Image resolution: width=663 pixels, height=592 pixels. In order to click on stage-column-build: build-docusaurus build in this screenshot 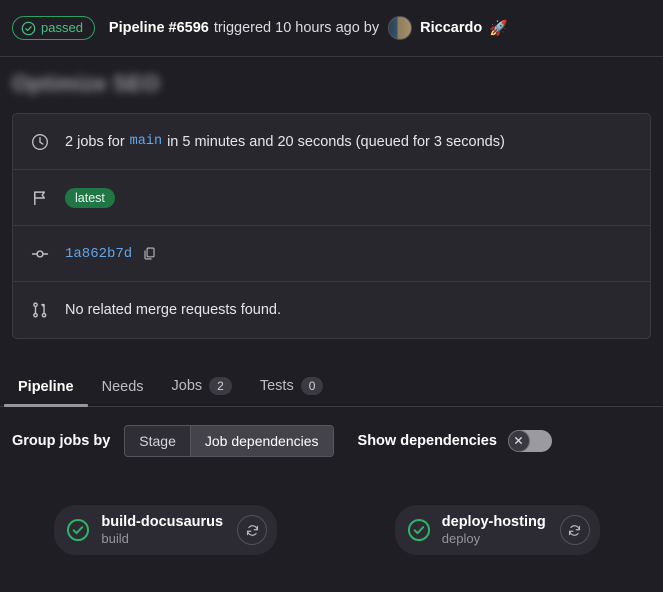, I will do `click(166, 530)`.